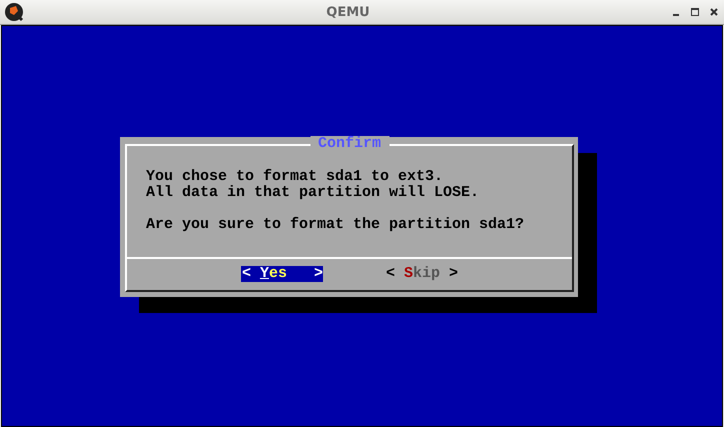 This screenshot has height=427, width=724. What do you see at coordinates (421, 274) in the screenshot?
I see `dialog-button: < Skip >` at bounding box center [421, 274].